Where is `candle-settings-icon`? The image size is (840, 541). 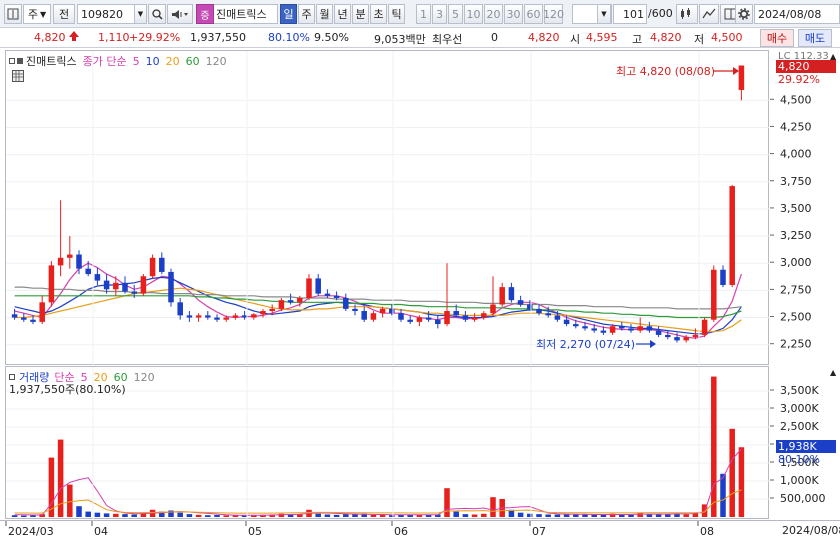
candle-settings-icon is located at coordinates (687, 14).